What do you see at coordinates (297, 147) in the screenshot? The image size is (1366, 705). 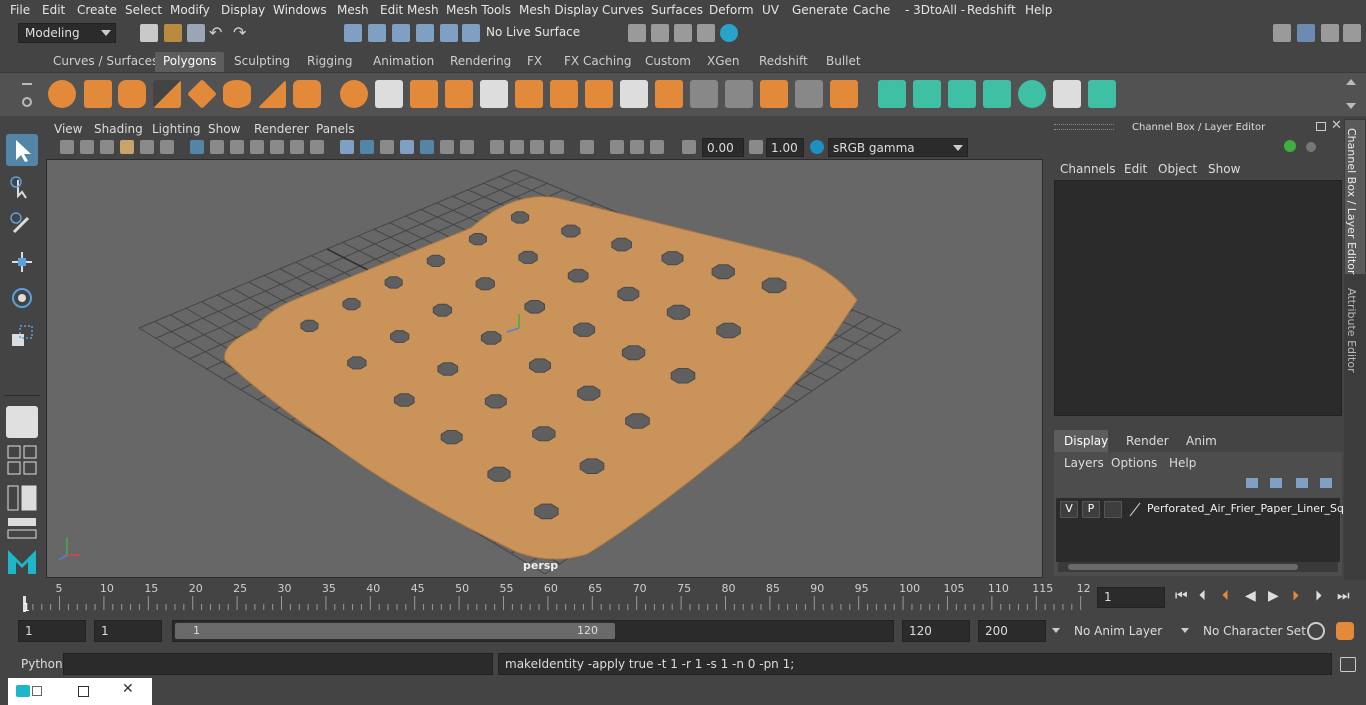 I see `safe-action-icon` at bounding box center [297, 147].